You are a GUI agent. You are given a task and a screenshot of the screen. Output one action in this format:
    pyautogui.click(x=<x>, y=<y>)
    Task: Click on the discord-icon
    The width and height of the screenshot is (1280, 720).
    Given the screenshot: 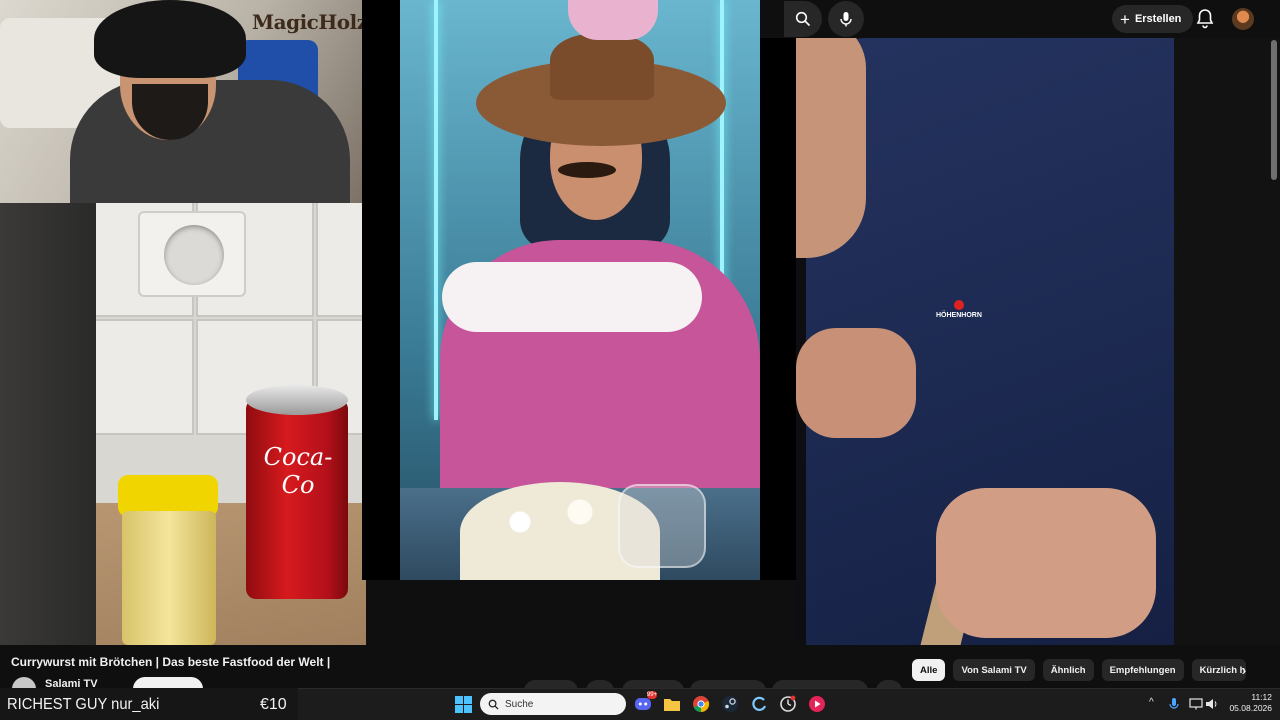 What is the action you would take?
    pyautogui.click(x=643, y=704)
    